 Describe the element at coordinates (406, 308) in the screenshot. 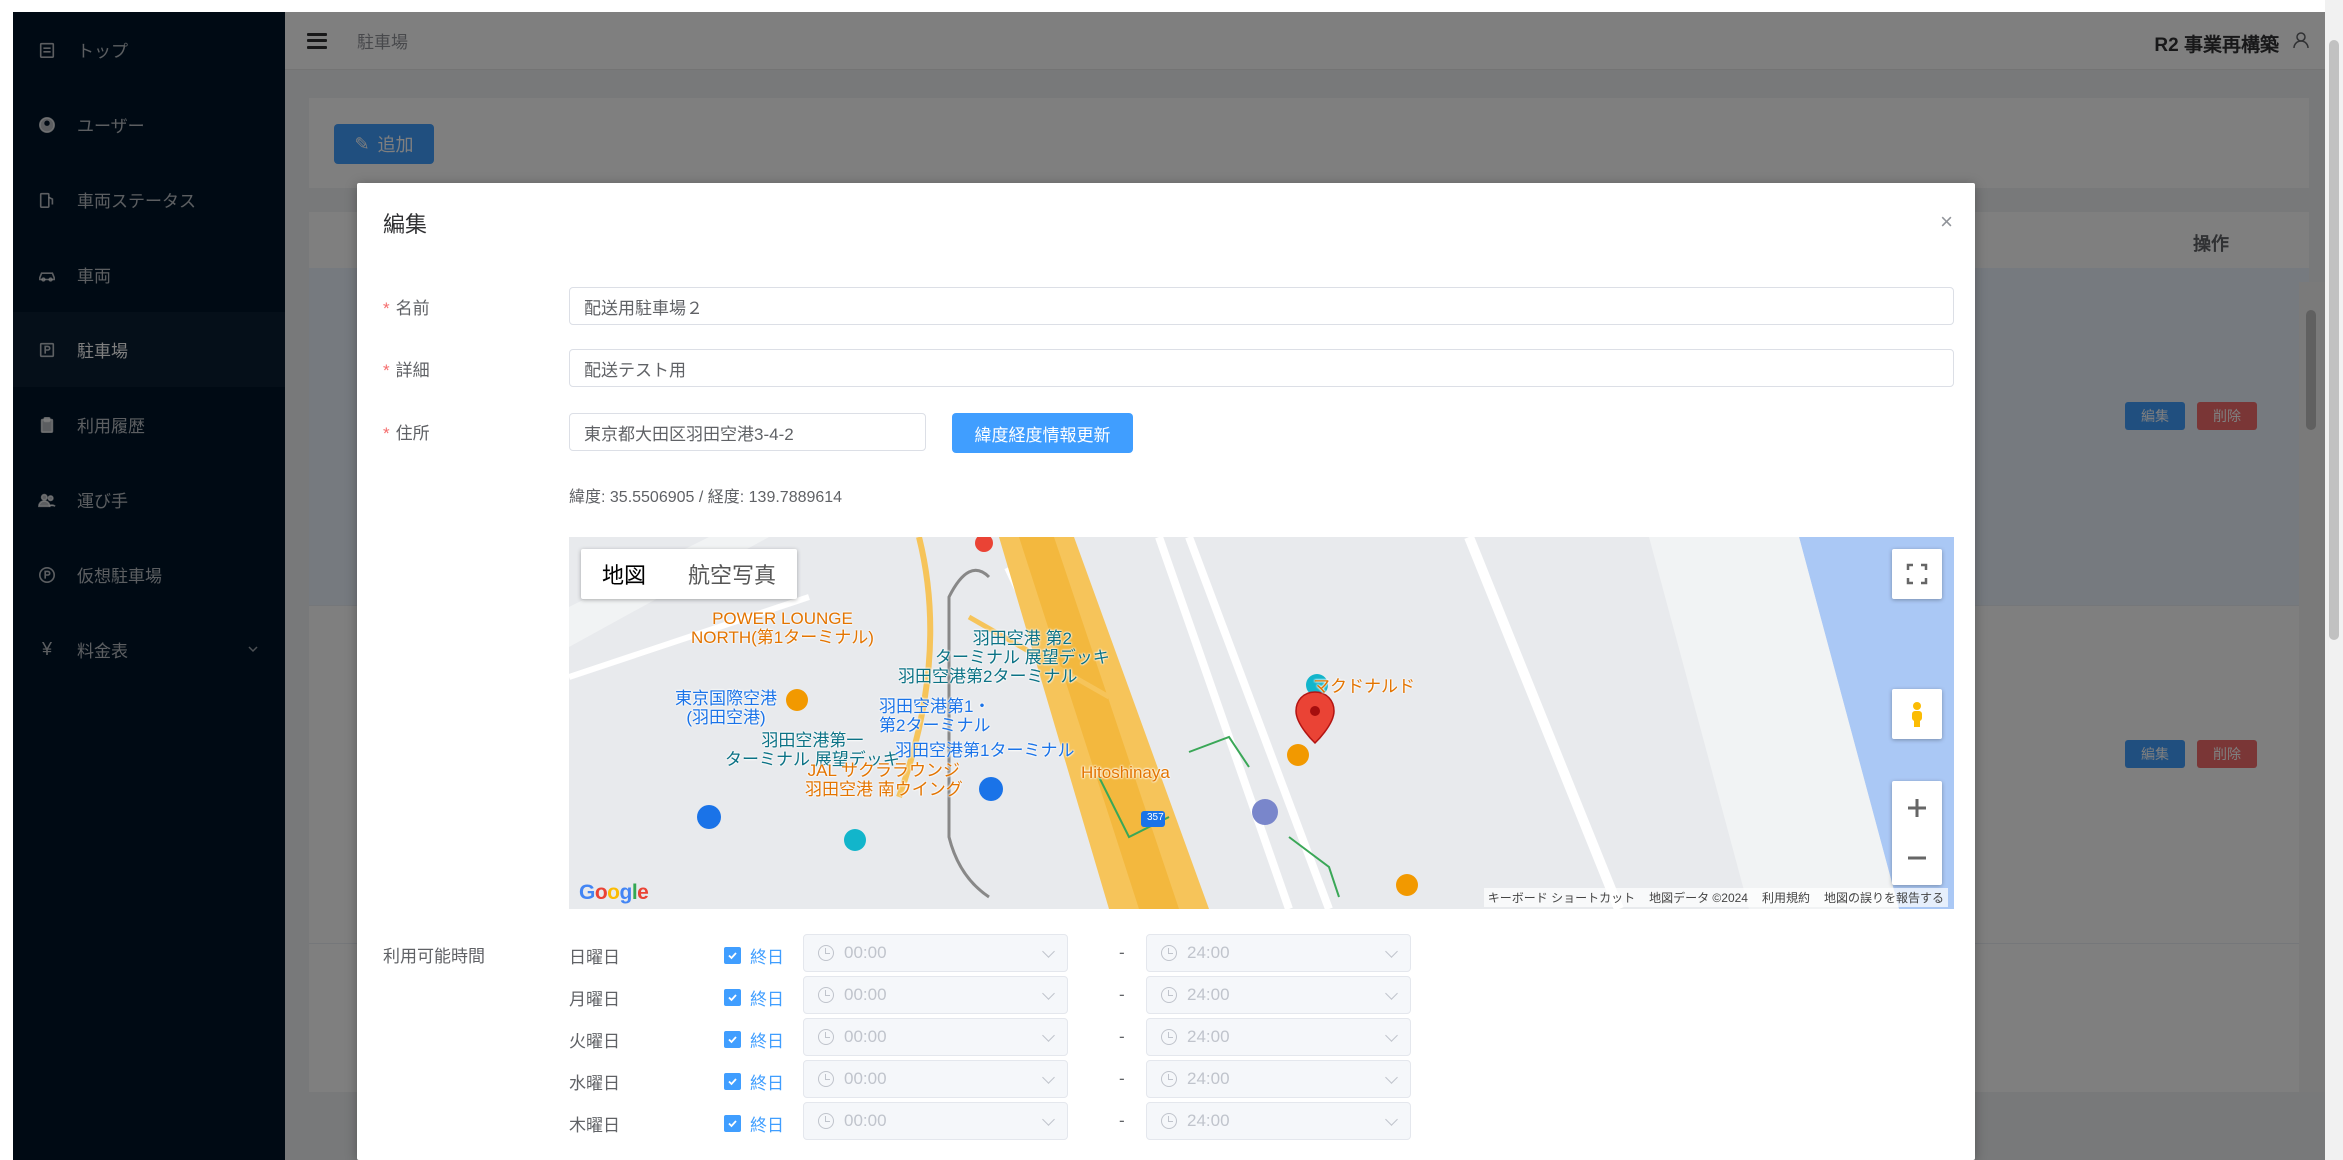

I see `name-label: * 名前` at that location.